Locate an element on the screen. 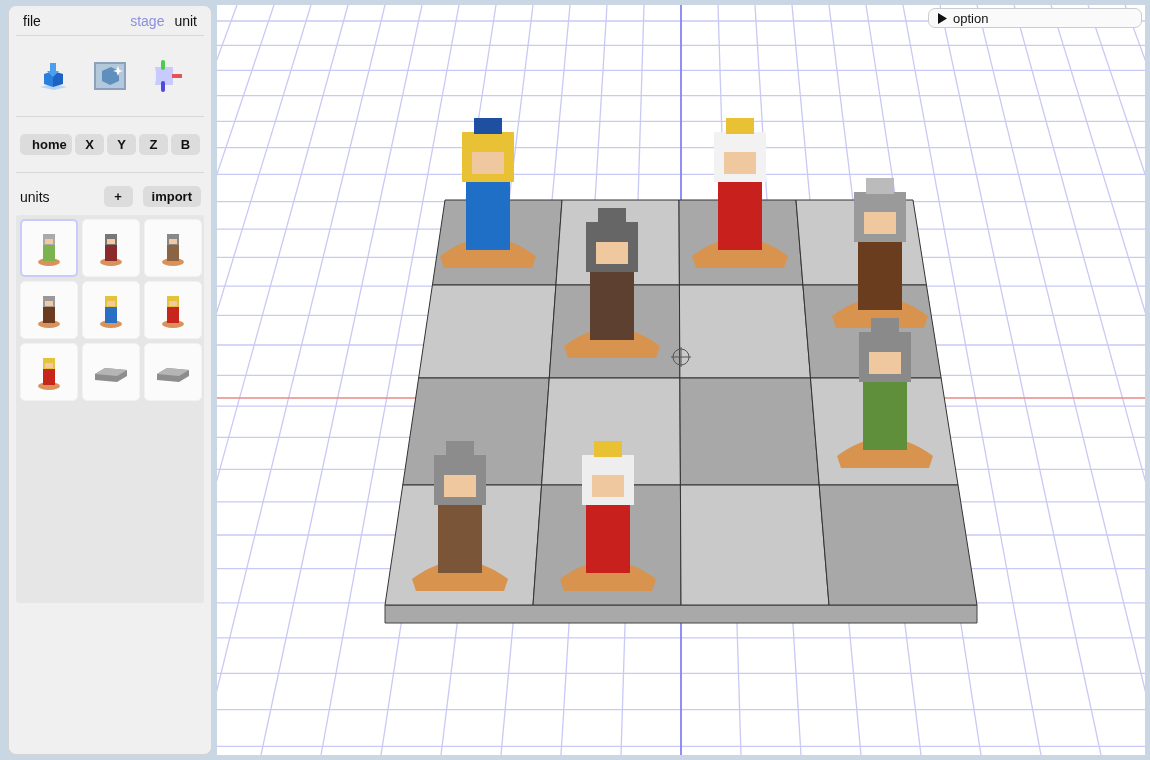 This screenshot has height=760, width=1150. view-button: X is located at coordinates (89, 144).